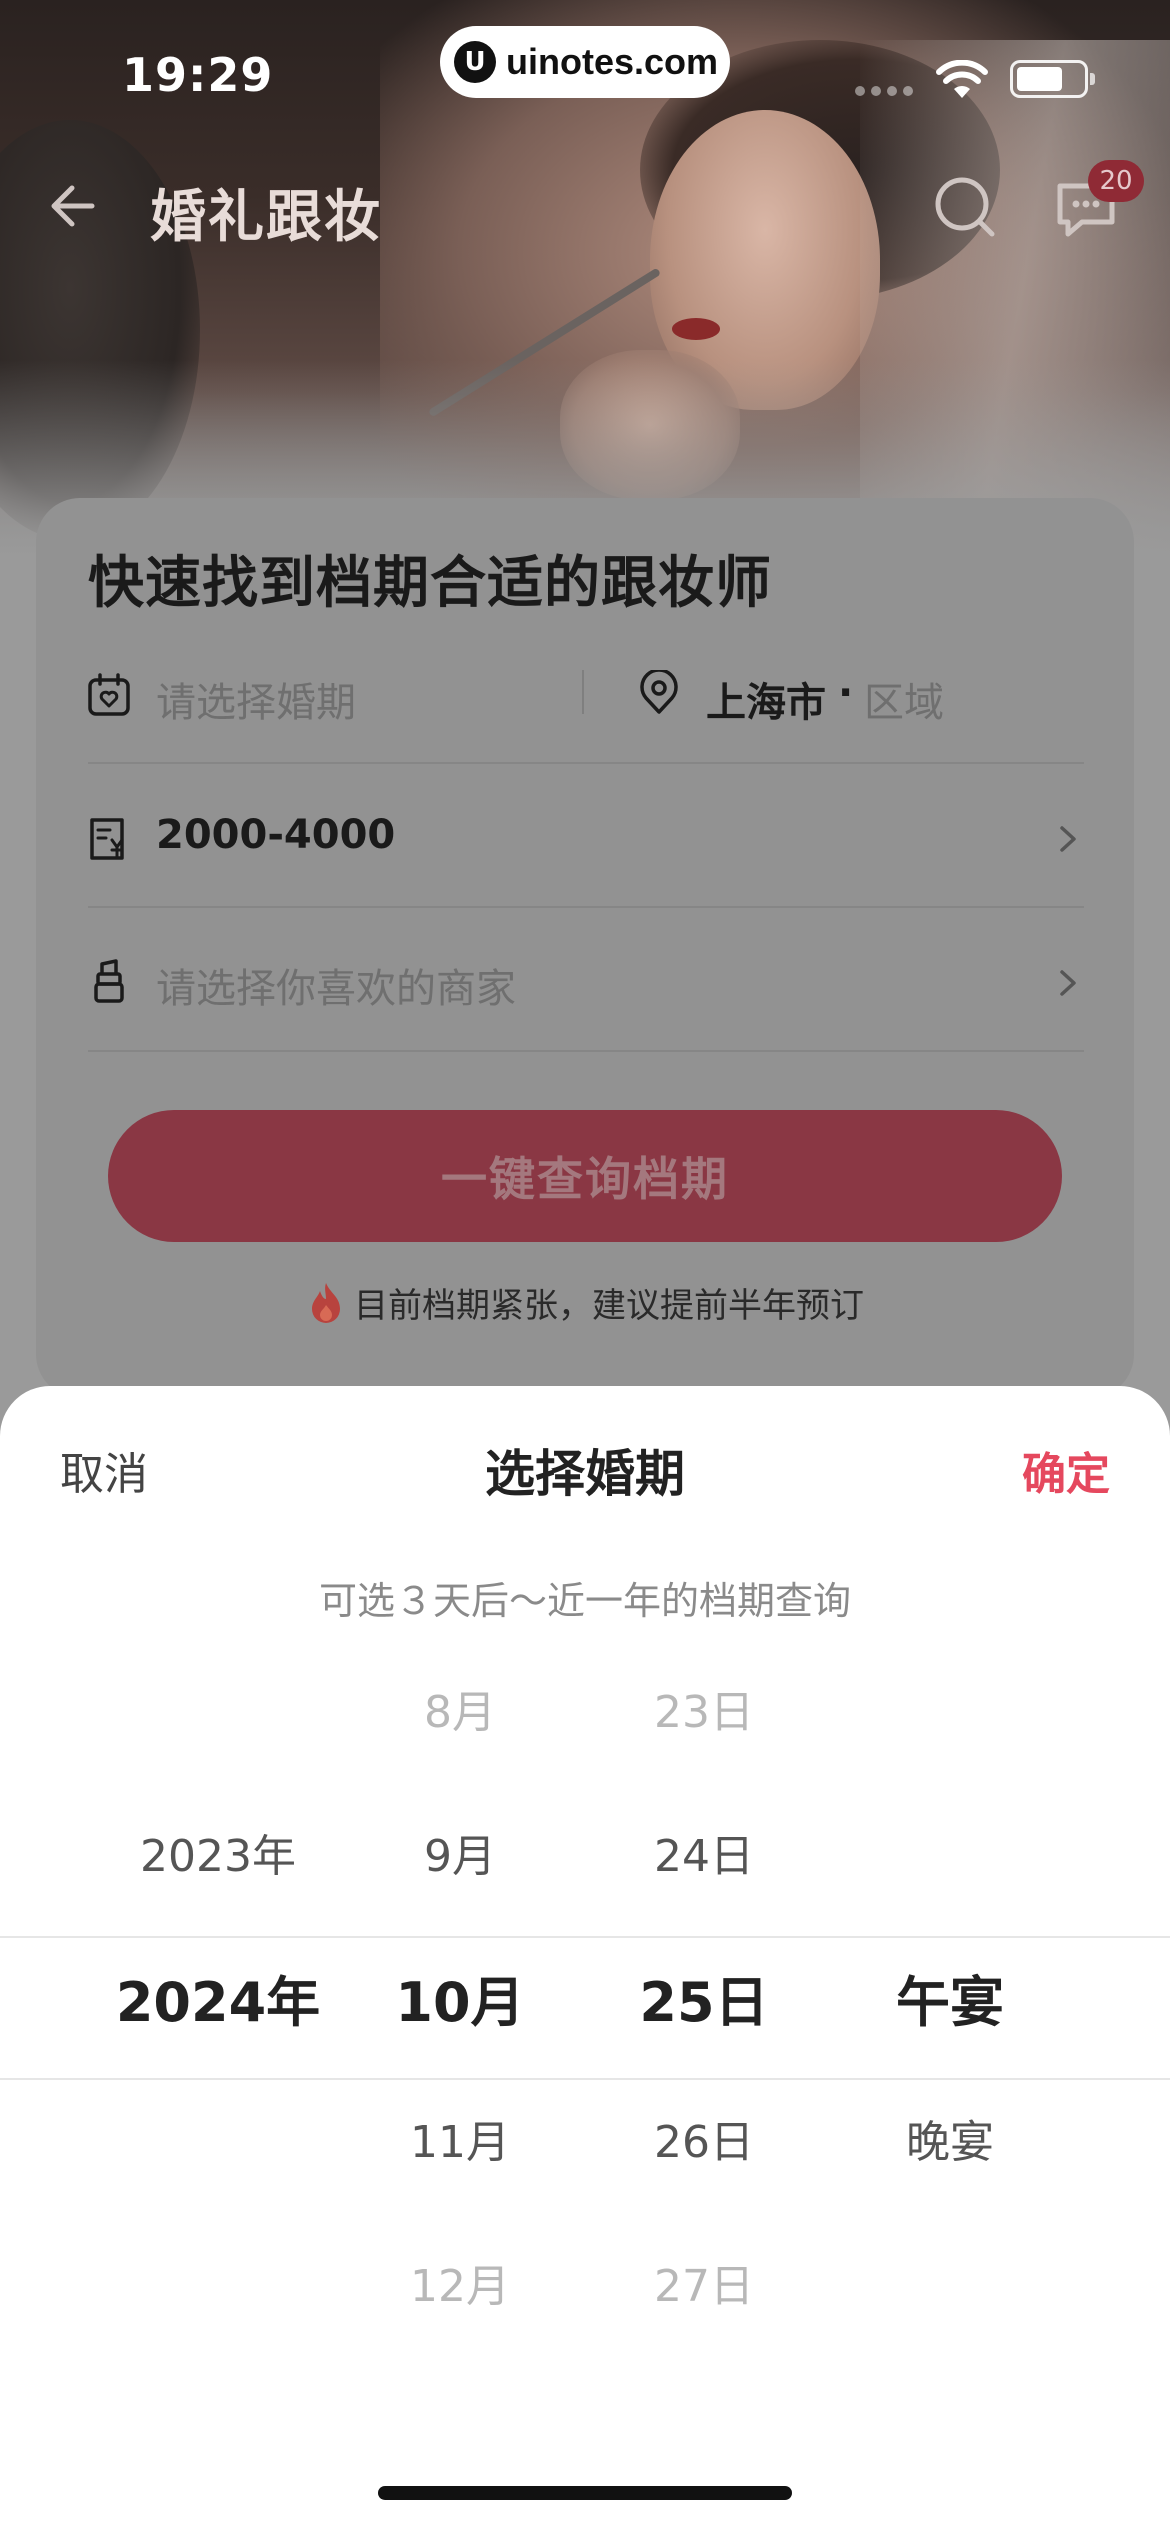  Describe the element at coordinates (475, 62) in the screenshot. I see `uinotes-logo-icon: U` at that location.